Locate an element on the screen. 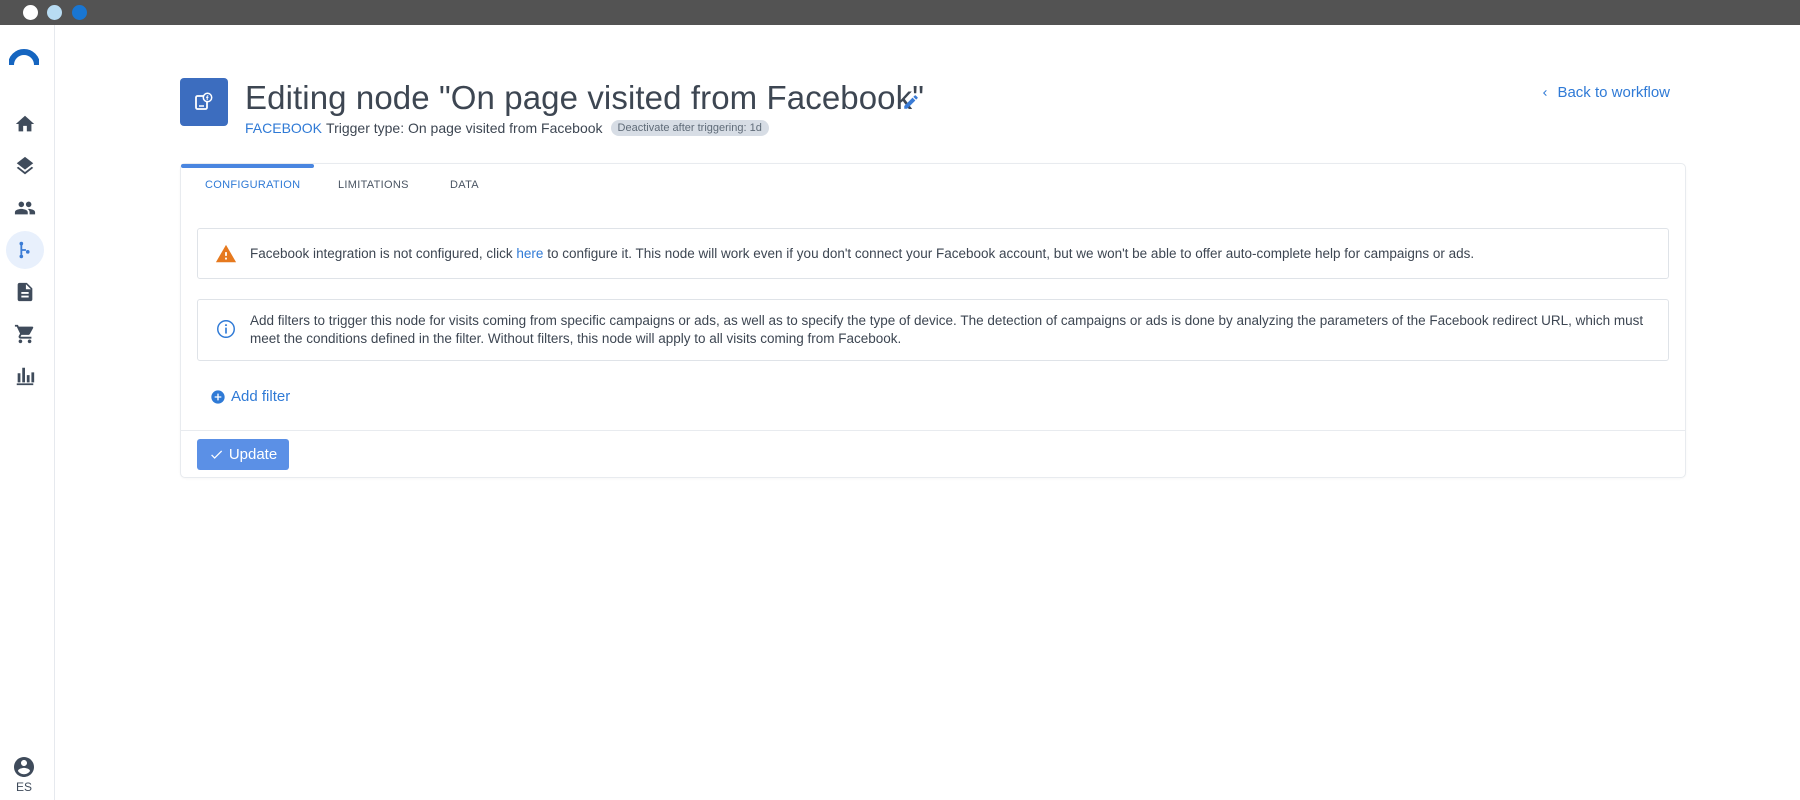 The height and width of the screenshot is (800, 1800). people-icon is located at coordinates (25, 208).